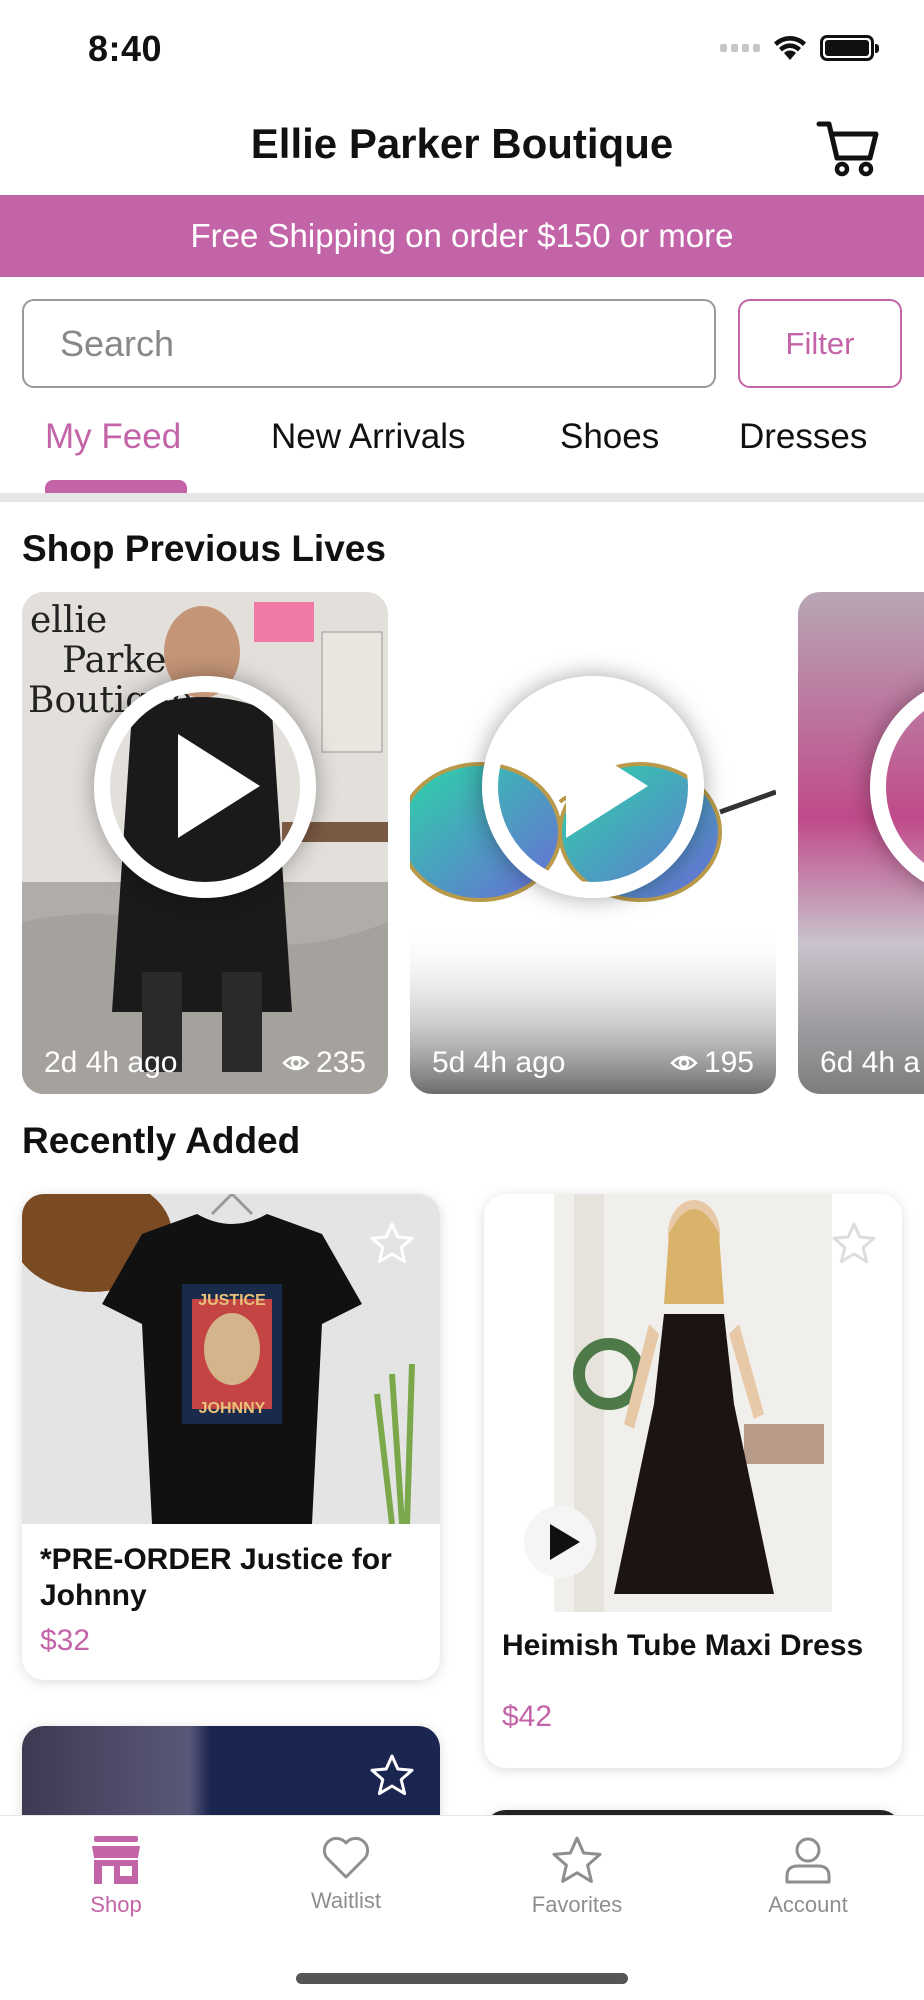 The width and height of the screenshot is (924, 2000). Describe the element at coordinates (693, 1481) in the screenshot. I see `product-card: Heimish Tube Maxi Dress $42` at that location.